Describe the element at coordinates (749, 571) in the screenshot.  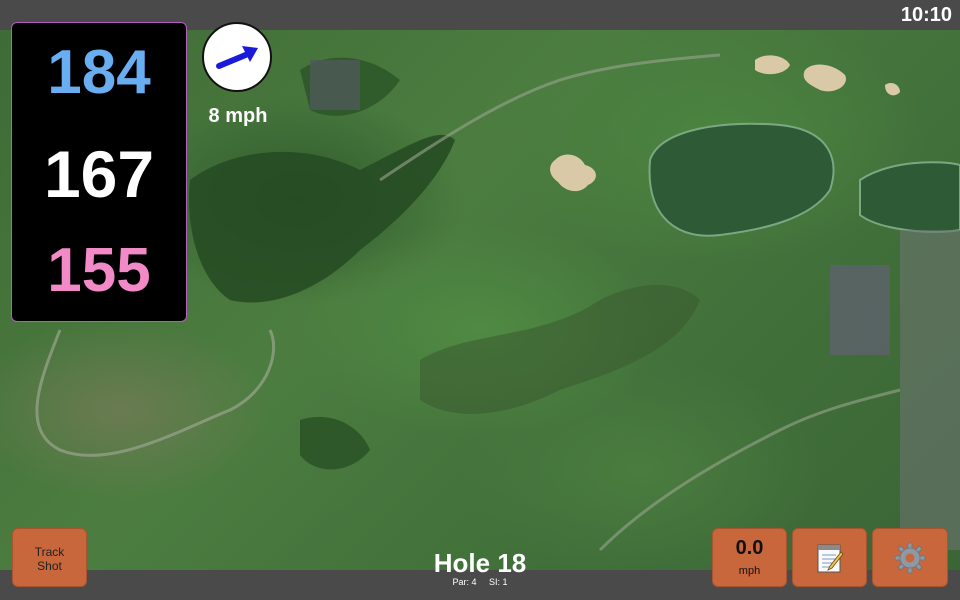
I see `speed-unit: mph` at that location.